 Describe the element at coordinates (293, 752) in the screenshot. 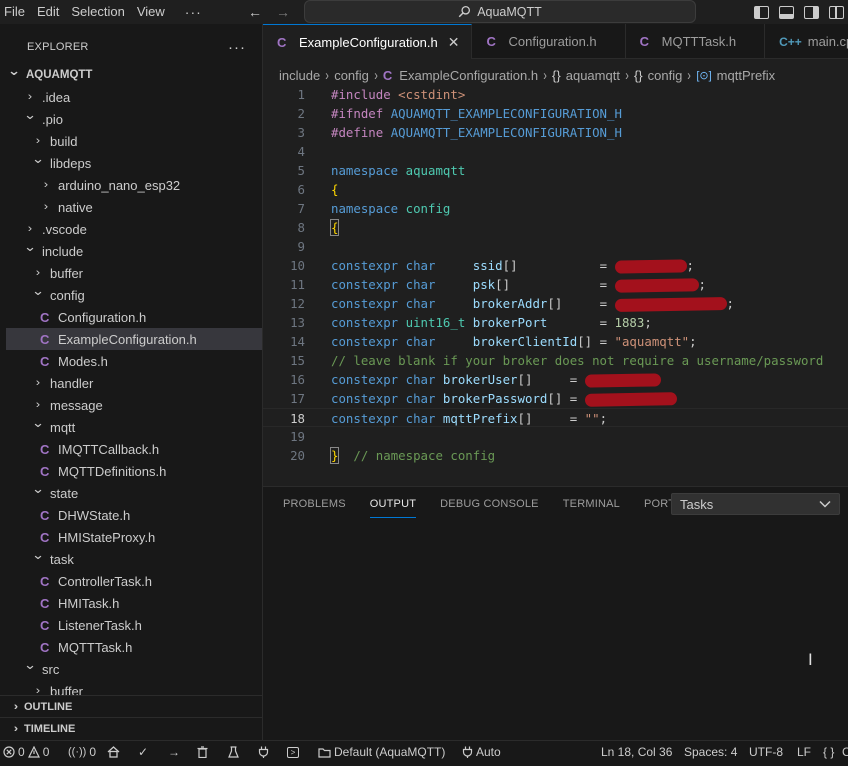

I see `new-terminal-button: >` at that location.